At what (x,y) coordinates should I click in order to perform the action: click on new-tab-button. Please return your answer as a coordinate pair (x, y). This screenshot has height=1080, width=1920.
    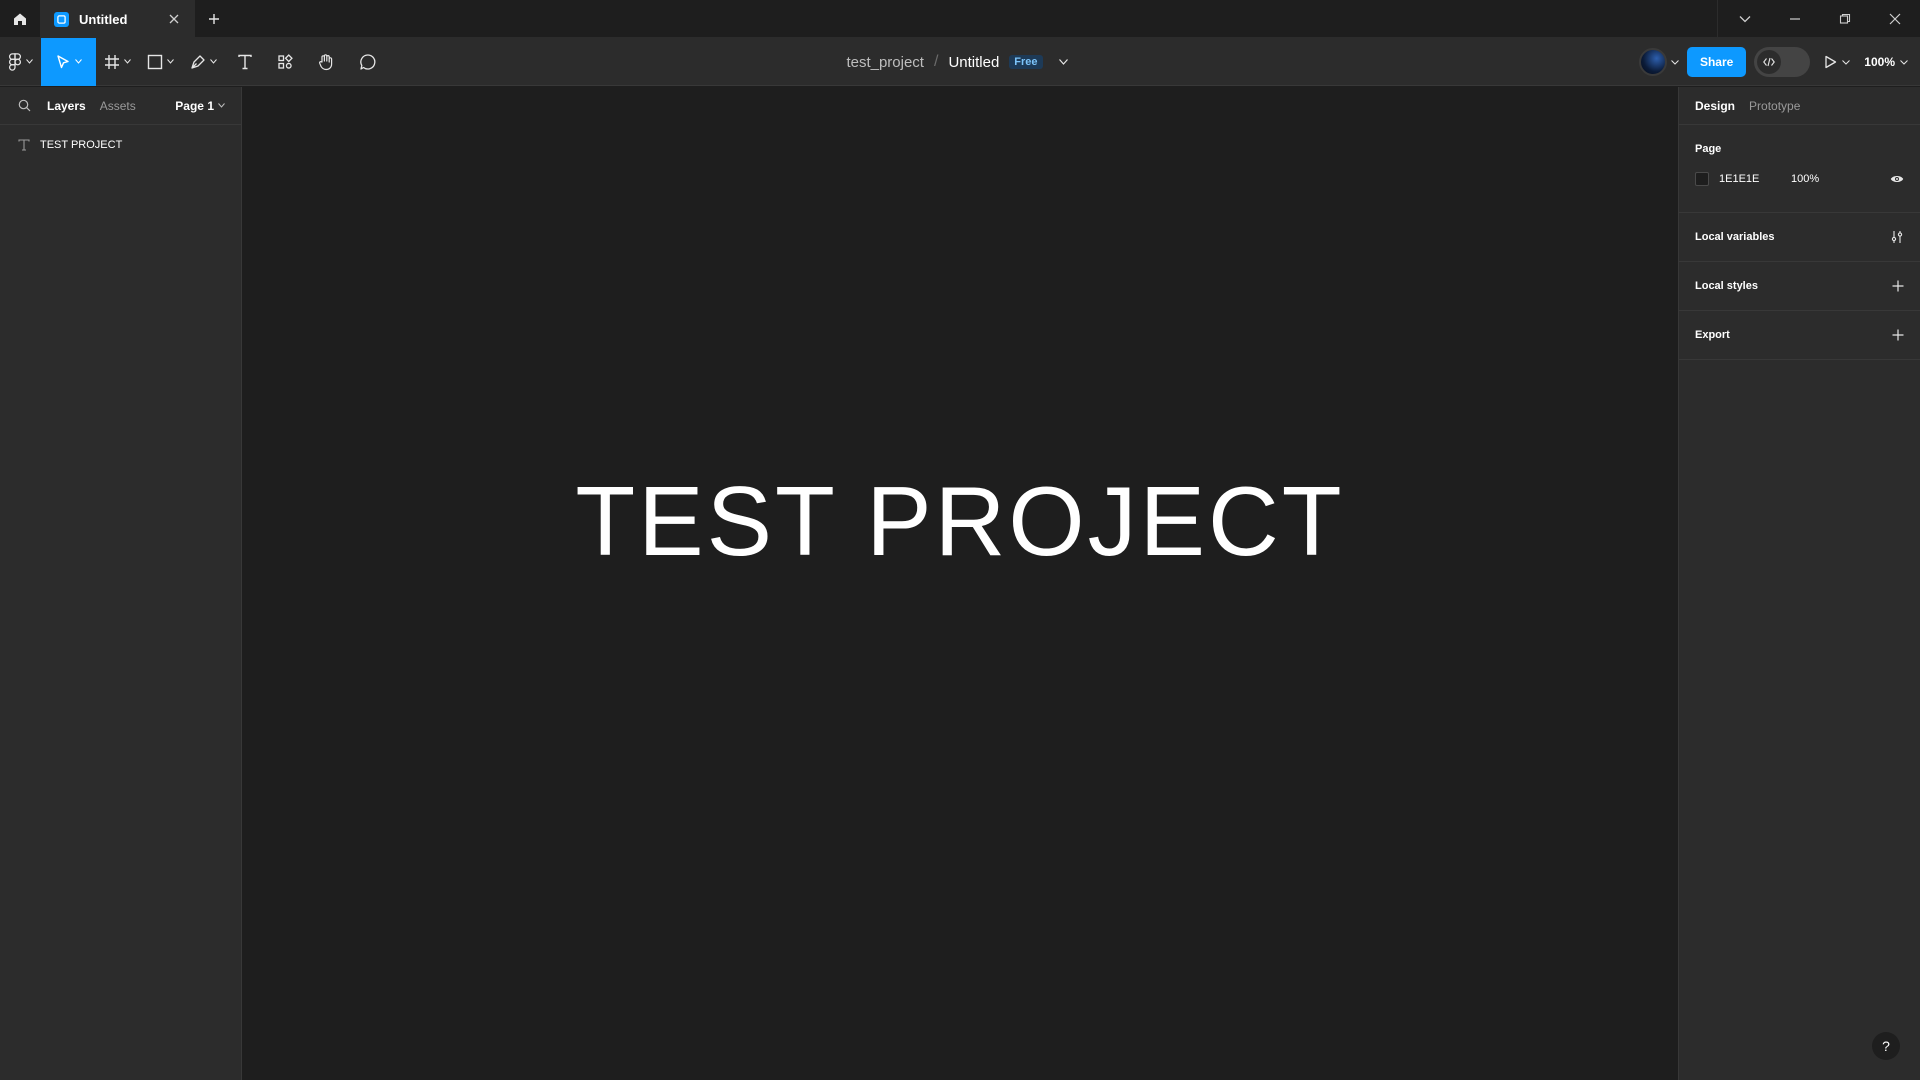
    Looking at the image, I should click on (214, 19).